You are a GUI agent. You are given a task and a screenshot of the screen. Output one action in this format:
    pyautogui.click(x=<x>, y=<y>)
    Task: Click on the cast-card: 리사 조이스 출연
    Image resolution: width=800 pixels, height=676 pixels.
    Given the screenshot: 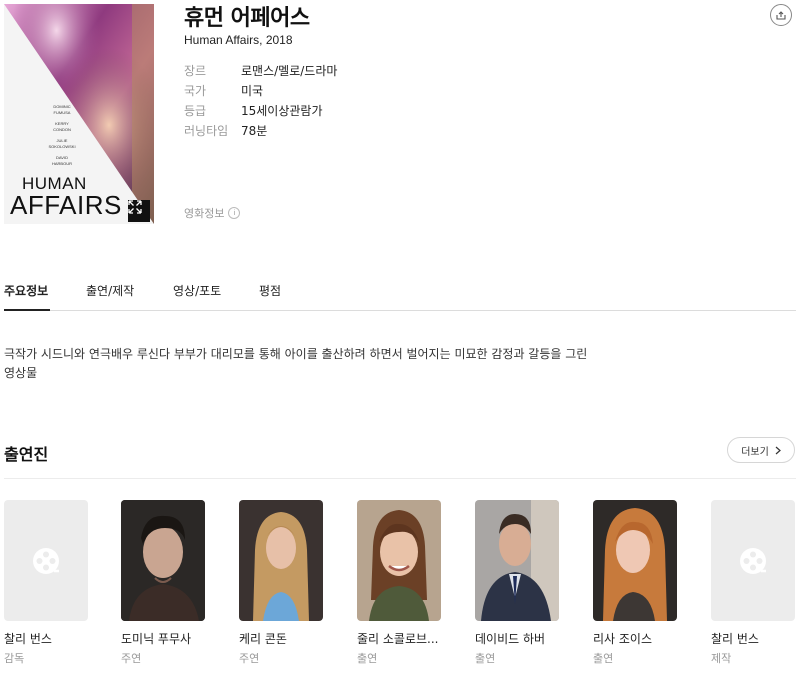 What is the action you would take?
    pyautogui.click(x=635, y=583)
    